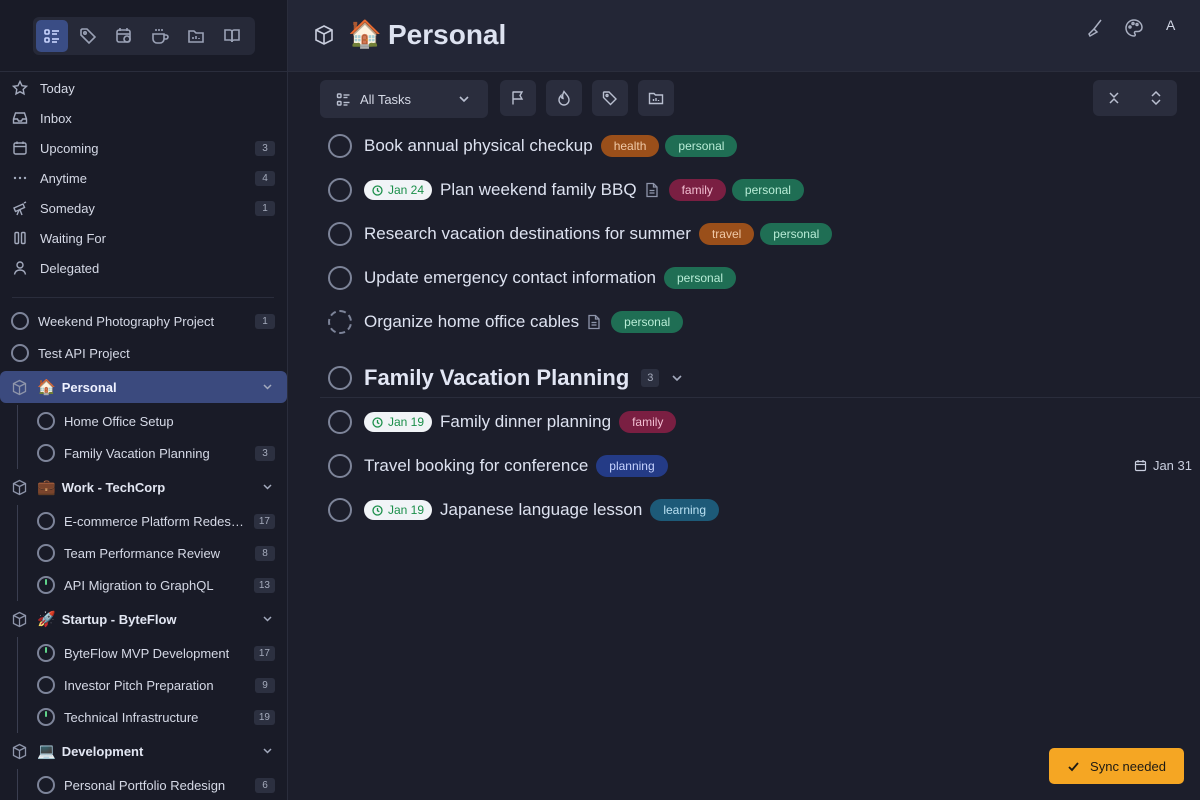  What do you see at coordinates (1156, 98) in the screenshot?
I see `expand-all-button` at bounding box center [1156, 98].